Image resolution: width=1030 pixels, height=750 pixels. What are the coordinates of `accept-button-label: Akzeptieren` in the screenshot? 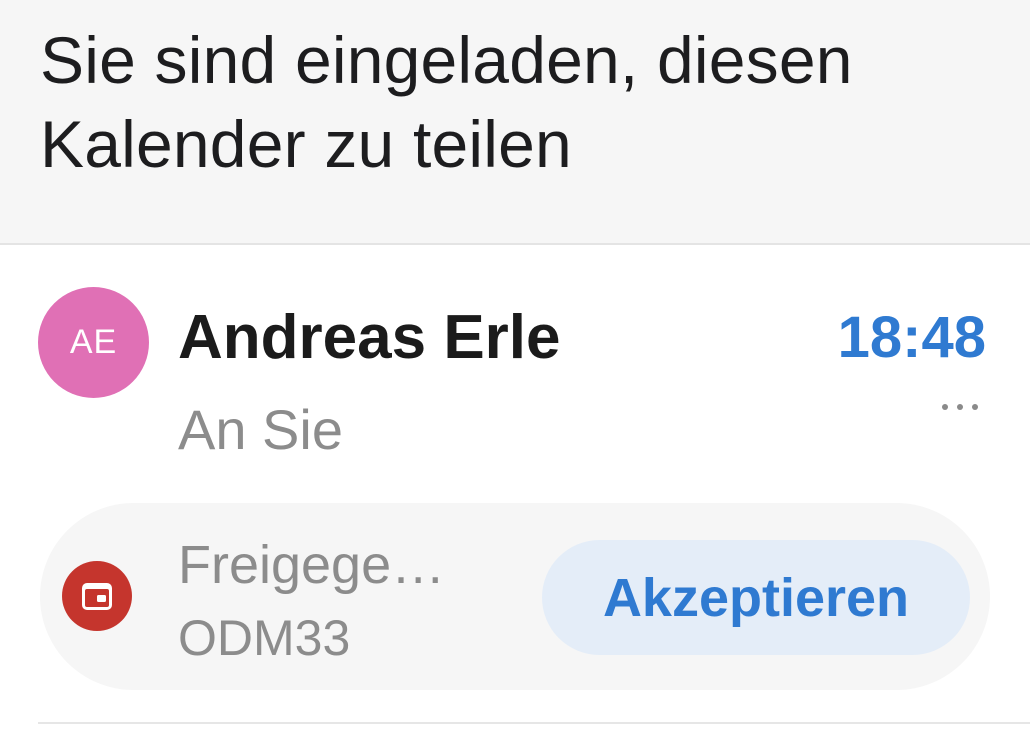 It's located at (756, 597).